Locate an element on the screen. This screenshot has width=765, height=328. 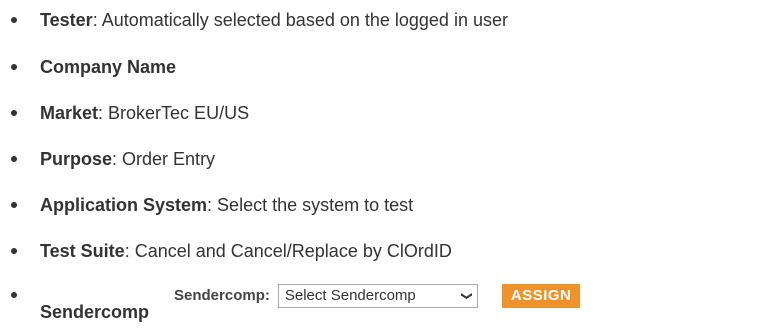
detail-application-system: : Select the system to test is located at coordinates (310, 205).